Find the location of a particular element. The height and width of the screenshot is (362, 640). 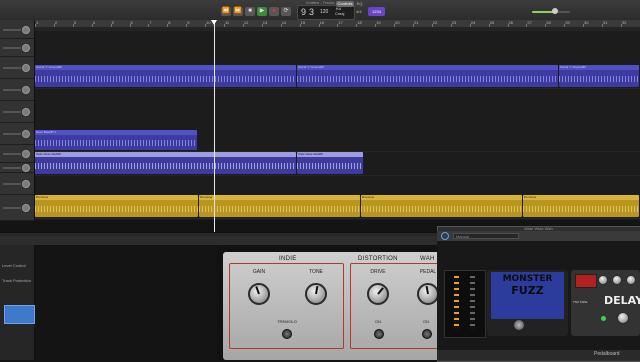

play-button: ▶ is located at coordinates (262, 11).